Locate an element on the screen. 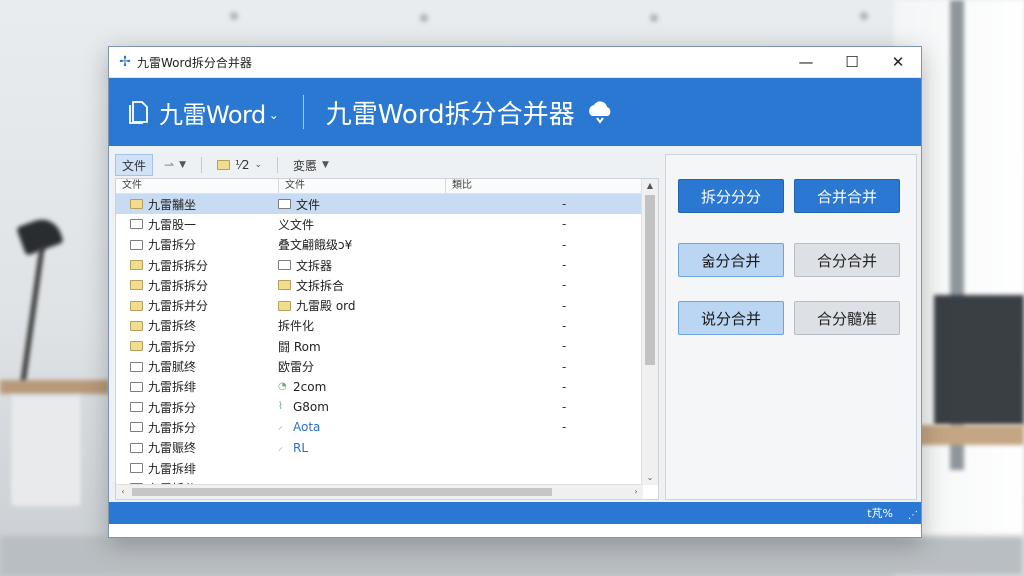 The image size is (1024, 576). file-row: 九雷拆拆分 文拆器 - is located at coordinates (379, 265).